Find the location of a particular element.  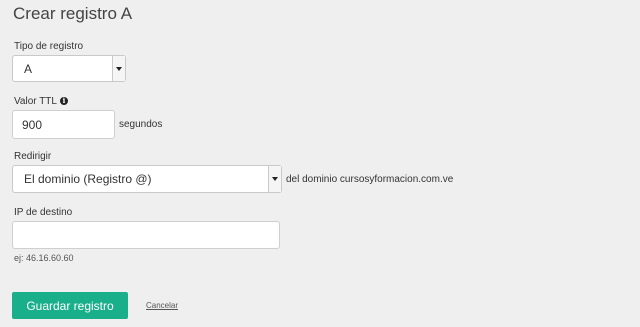

destination-ip-input is located at coordinates (146, 235).